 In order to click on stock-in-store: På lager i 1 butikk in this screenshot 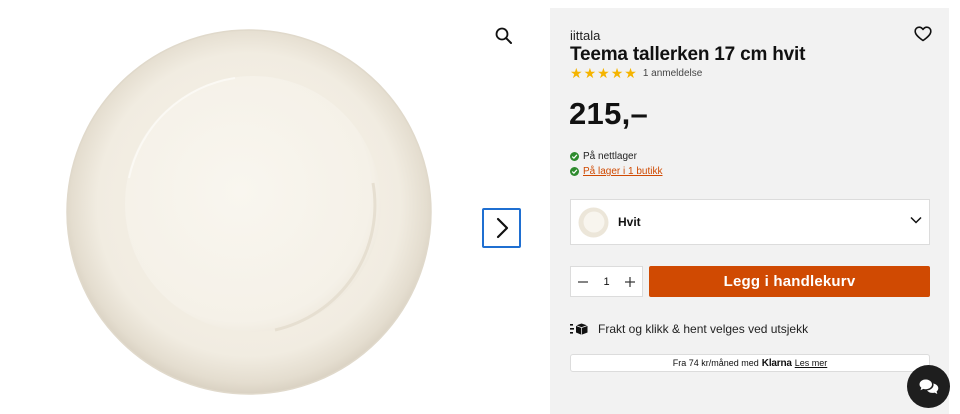, I will do `click(616, 171)`.